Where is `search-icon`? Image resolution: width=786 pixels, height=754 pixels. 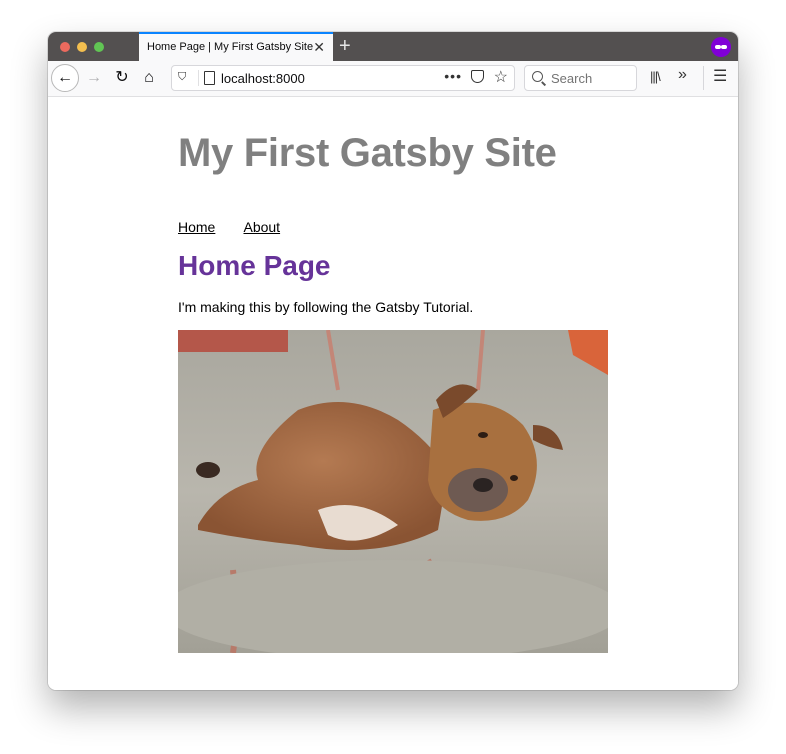 search-icon is located at coordinates (537, 76).